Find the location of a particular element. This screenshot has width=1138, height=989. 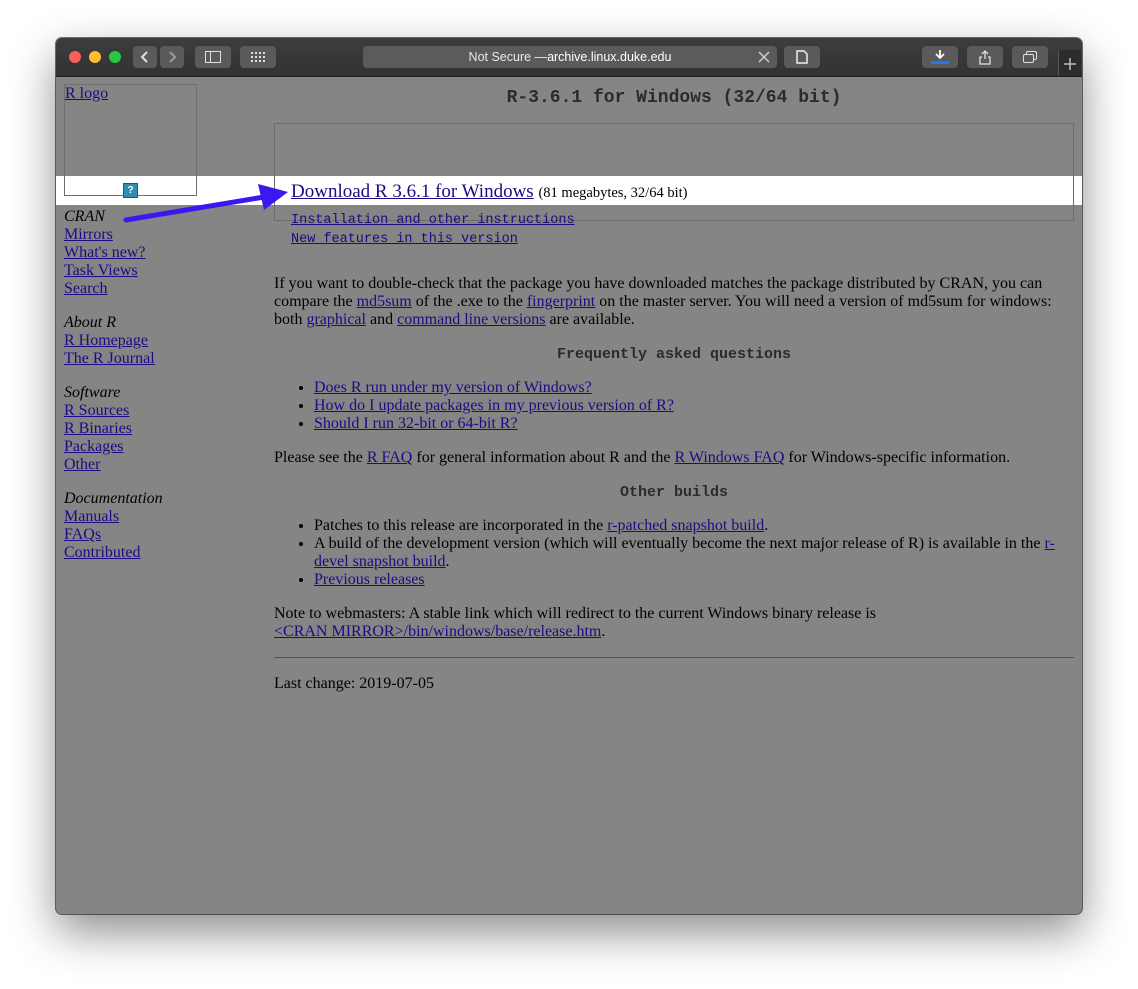

close-icon is located at coordinates (764, 57).